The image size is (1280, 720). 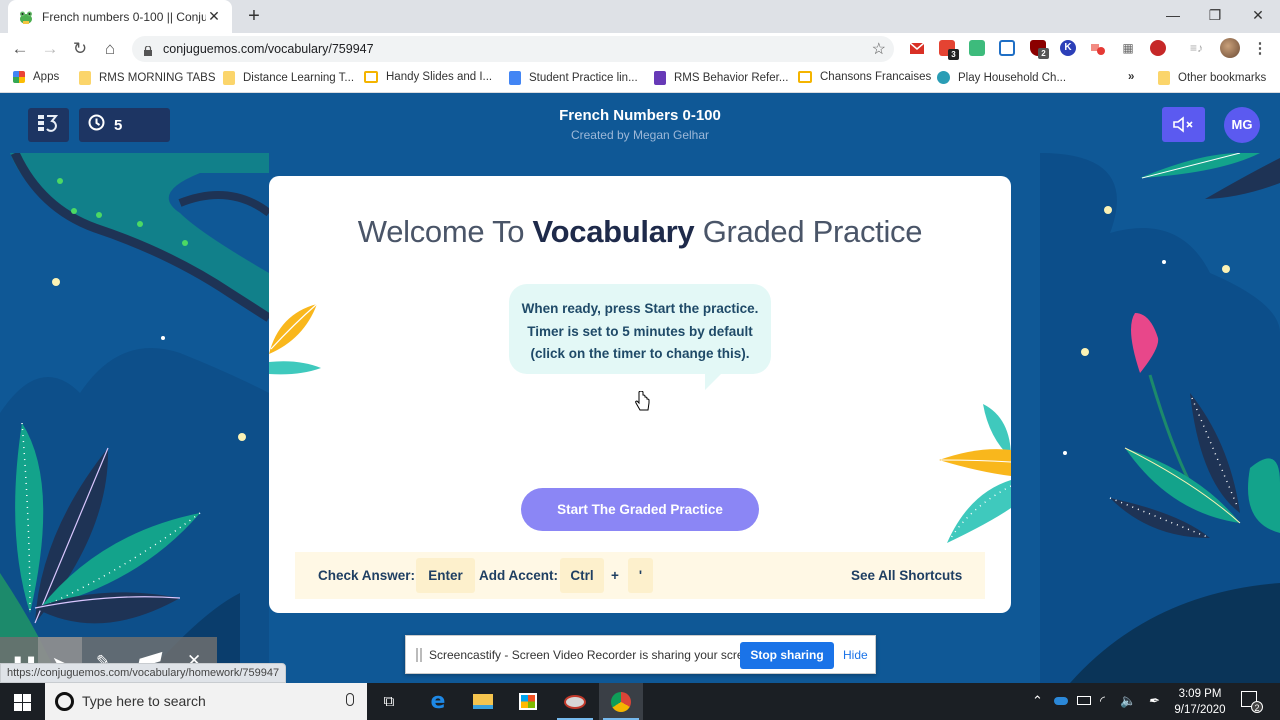 What do you see at coordinates (1215, 15) in the screenshot?
I see `restore-icon: ❐` at bounding box center [1215, 15].